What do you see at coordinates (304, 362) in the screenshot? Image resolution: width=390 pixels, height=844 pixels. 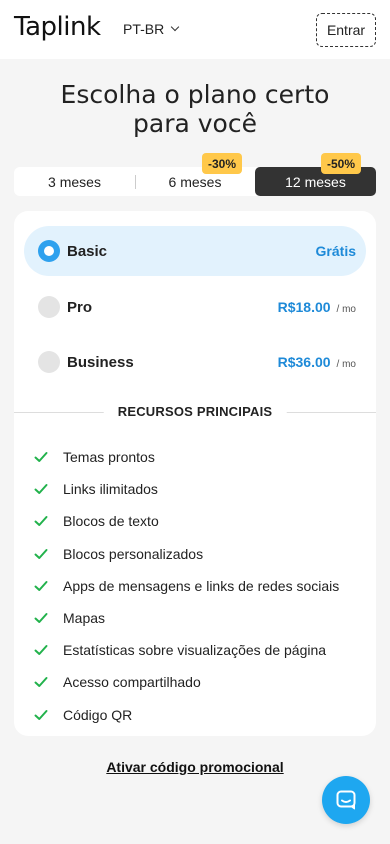 I see `plan-price: R$36.00` at bounding box center [304, 362].